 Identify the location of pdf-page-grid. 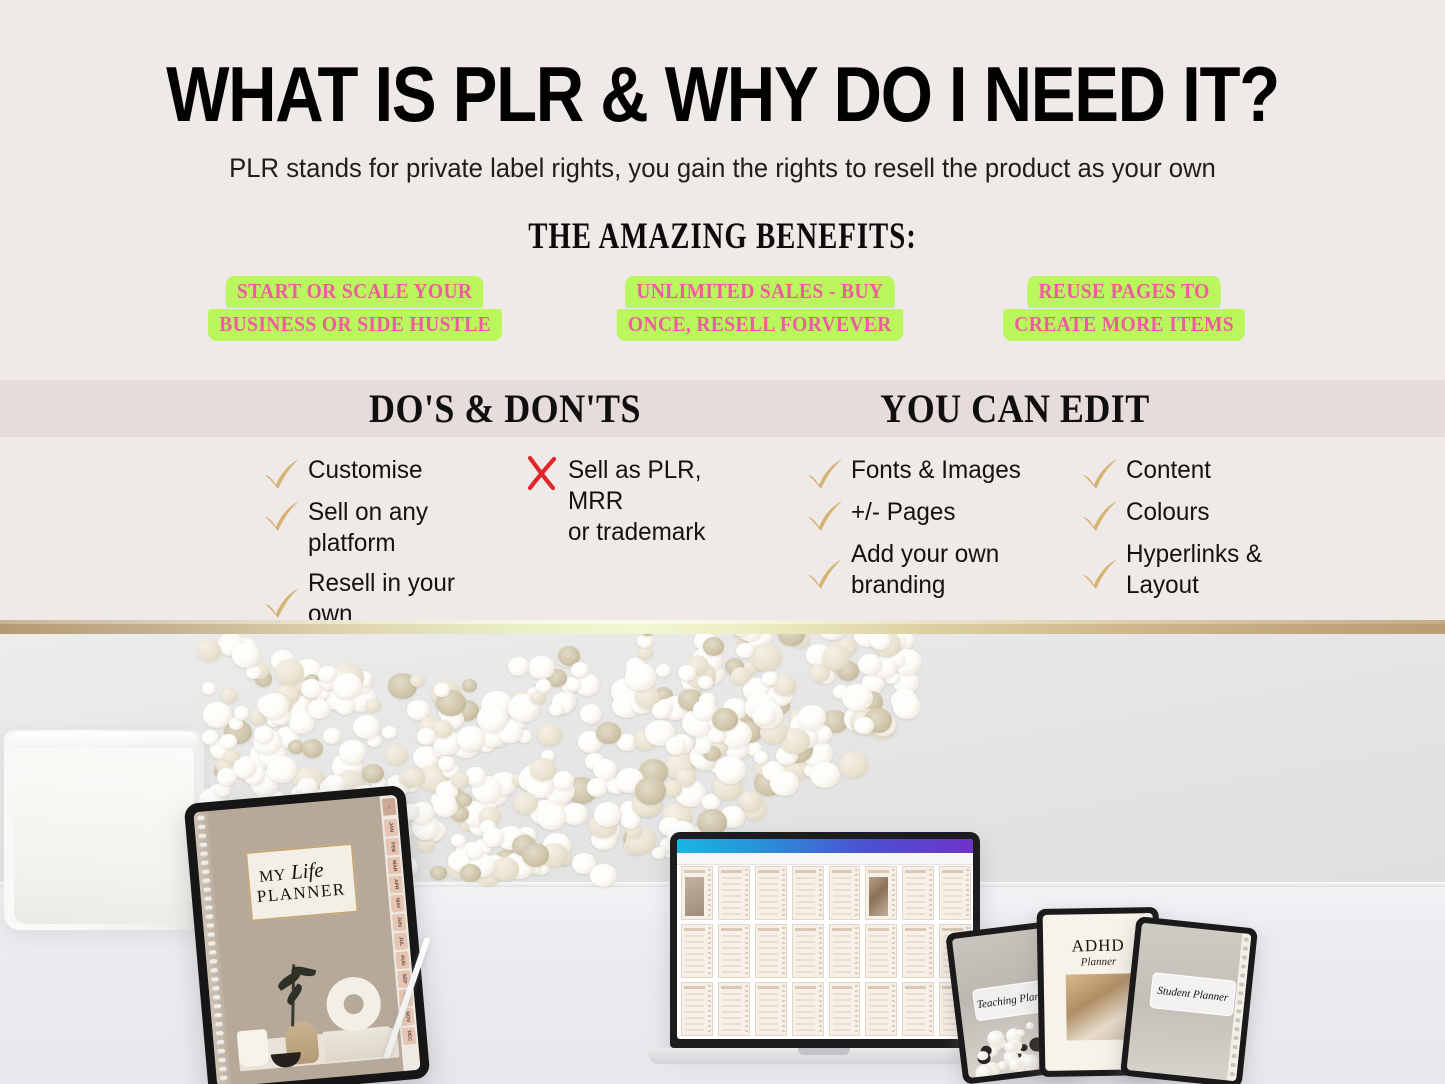
(826, 951).